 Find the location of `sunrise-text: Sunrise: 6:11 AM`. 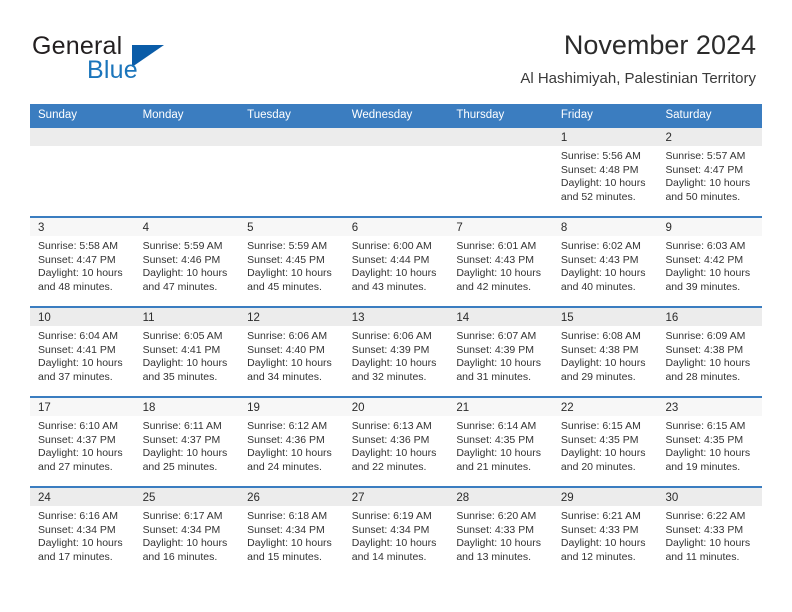

sunrise-text: Sunrise: 6:11 AM is located at coordinates (182, 426).